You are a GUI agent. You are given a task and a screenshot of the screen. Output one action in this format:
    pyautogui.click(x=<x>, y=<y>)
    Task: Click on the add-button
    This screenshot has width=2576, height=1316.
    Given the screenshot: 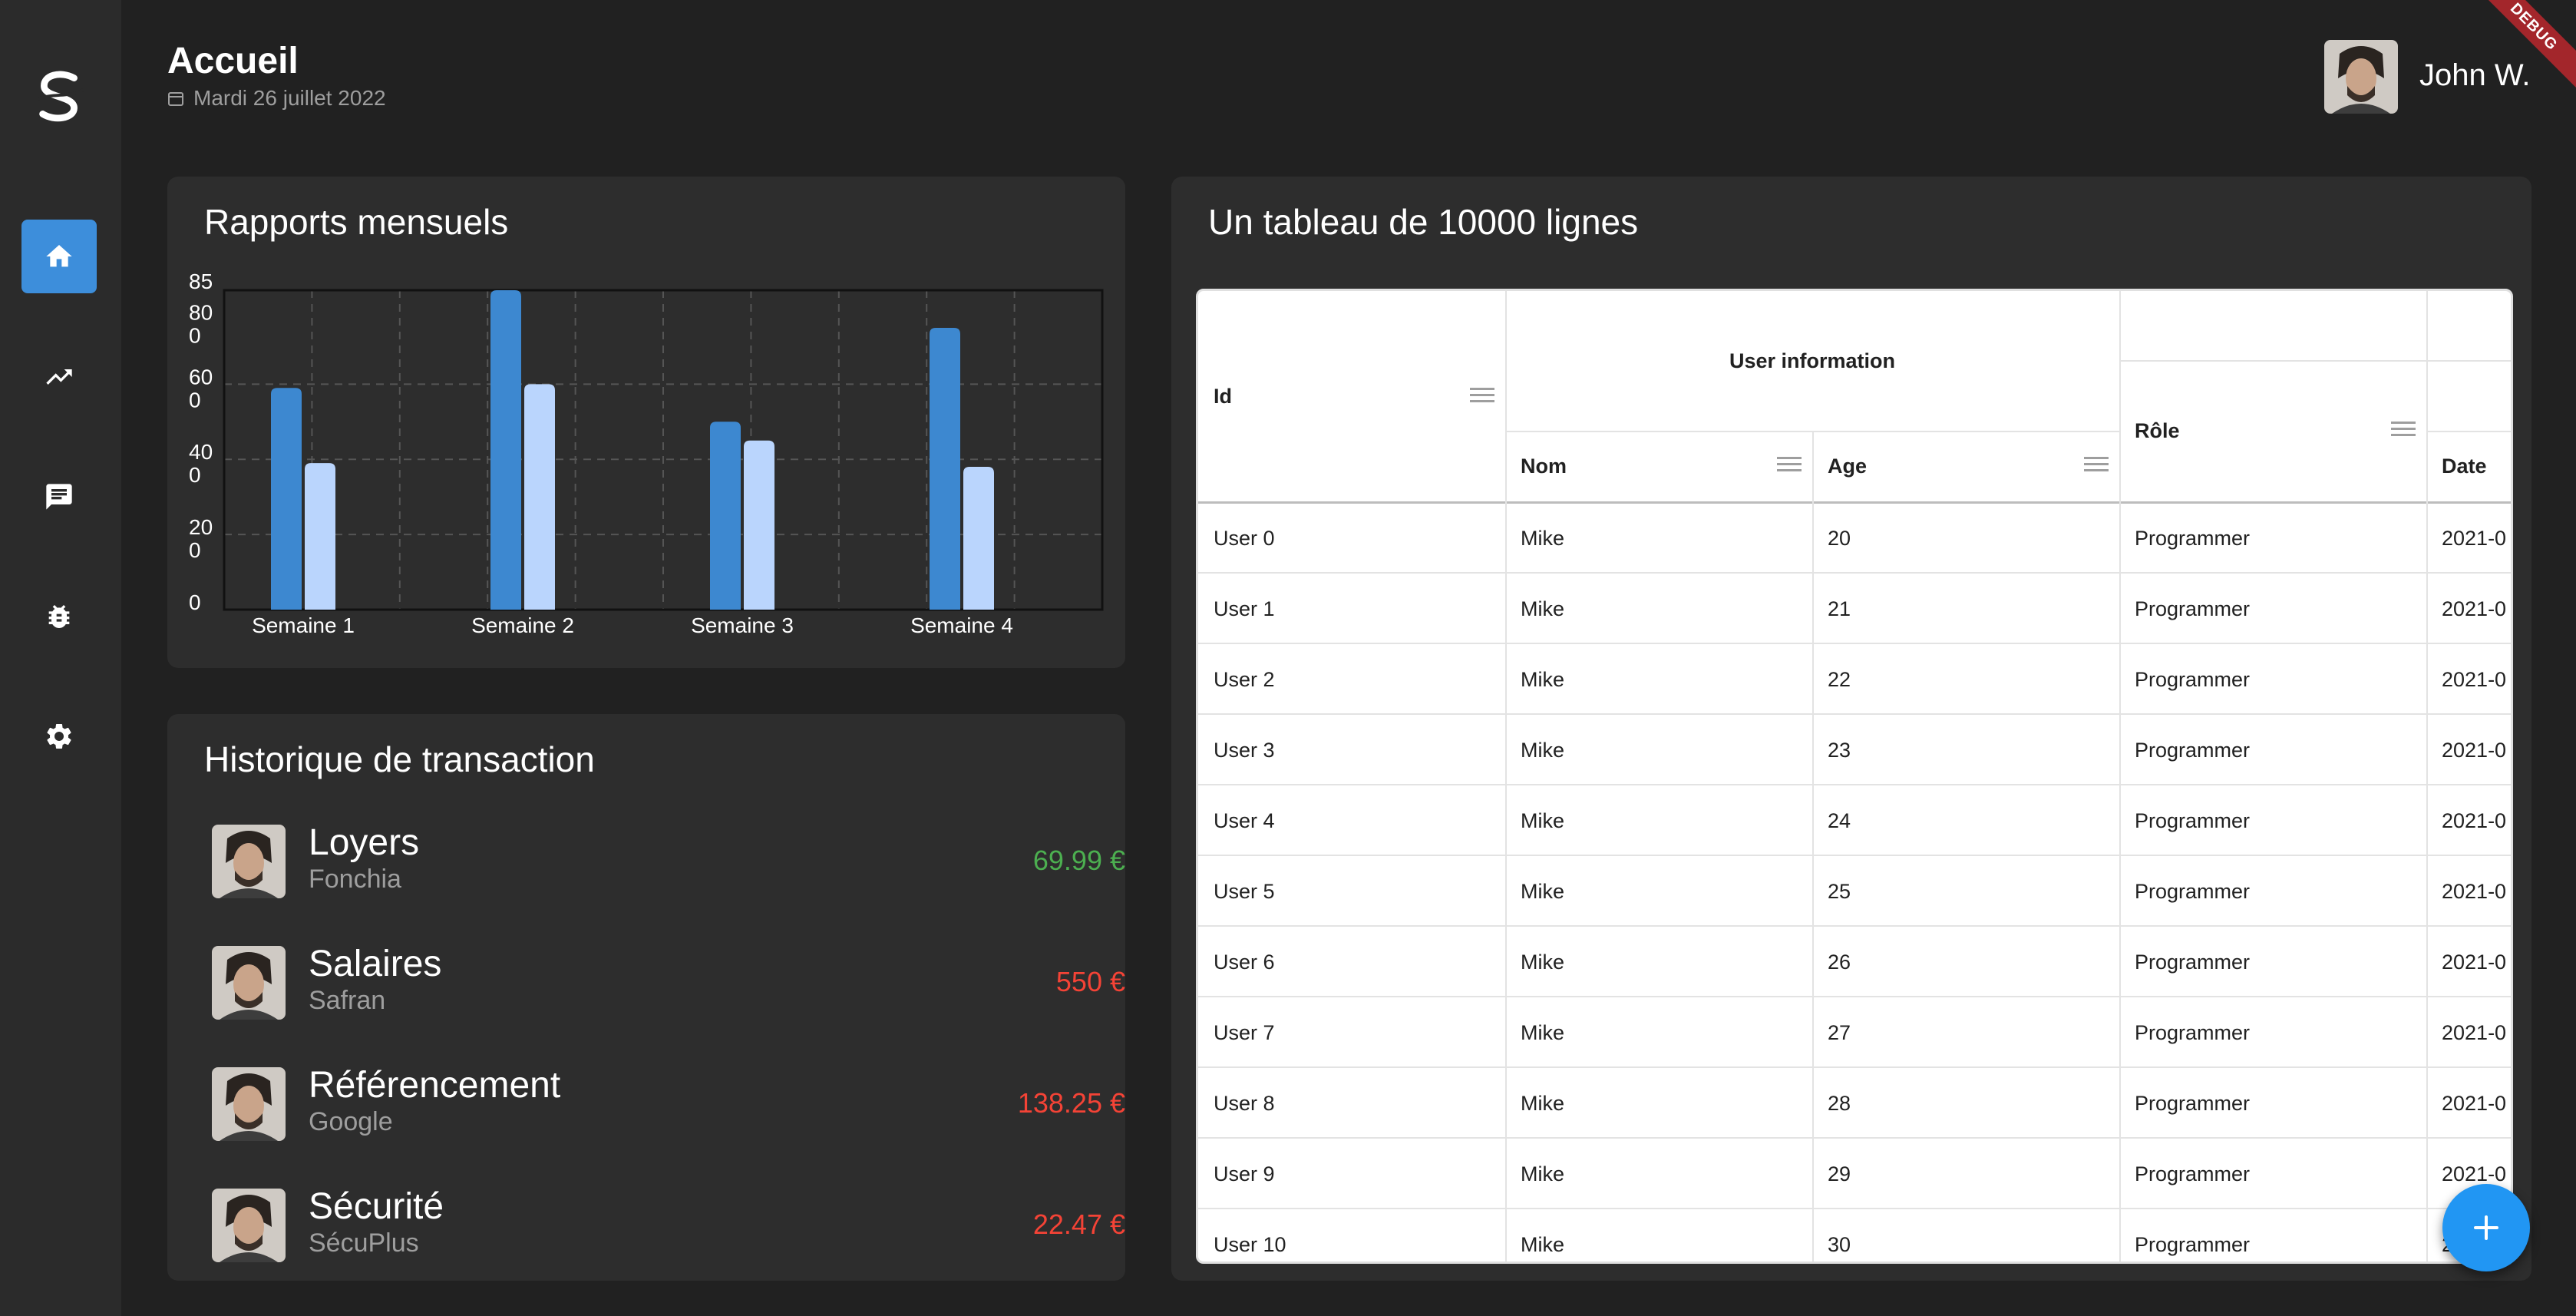 What is the action you would take?
    pyautogui.click(x=2486, y=1227)
    